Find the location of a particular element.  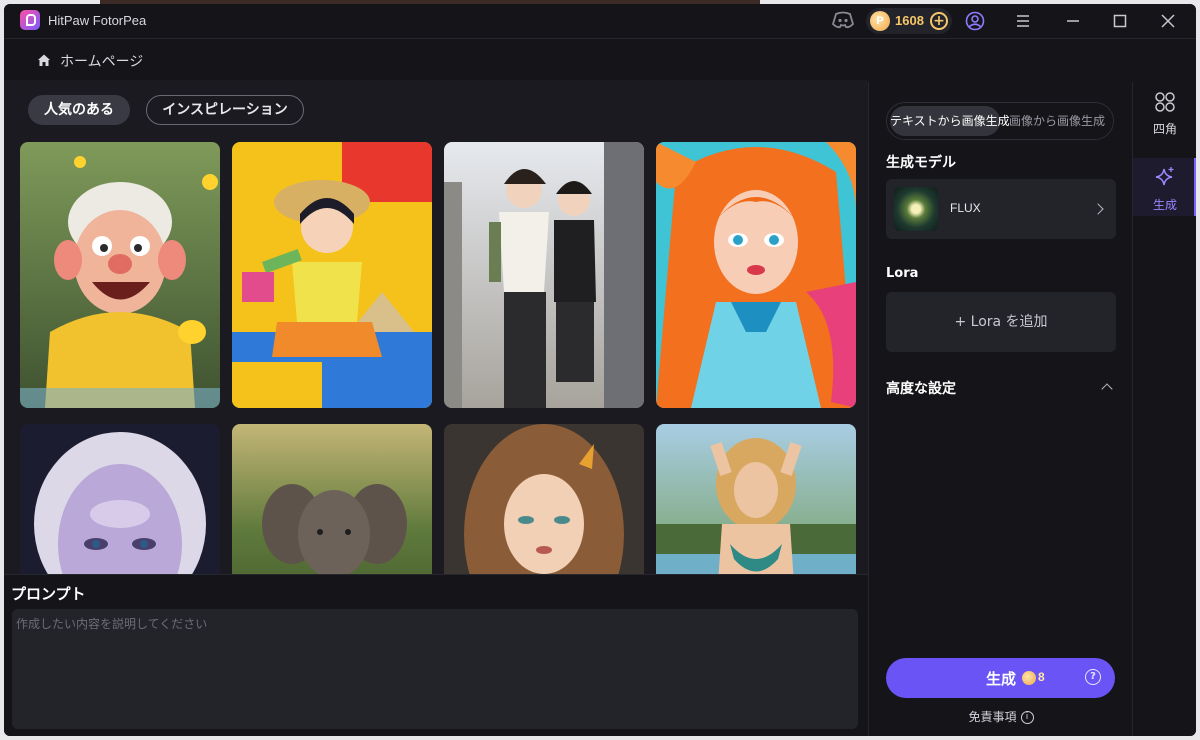

maximize-icon is located at coordinates (1120, 21).